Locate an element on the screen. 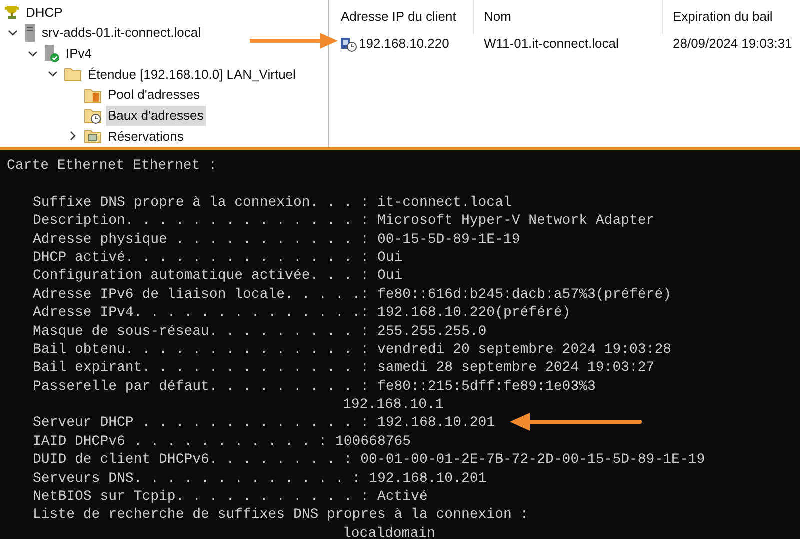  terminal-line: Bail expirant. . . . . . . . . . . . . : samedi 28 septembre 2024 19:03:27 is located at coordinates (344, 368).